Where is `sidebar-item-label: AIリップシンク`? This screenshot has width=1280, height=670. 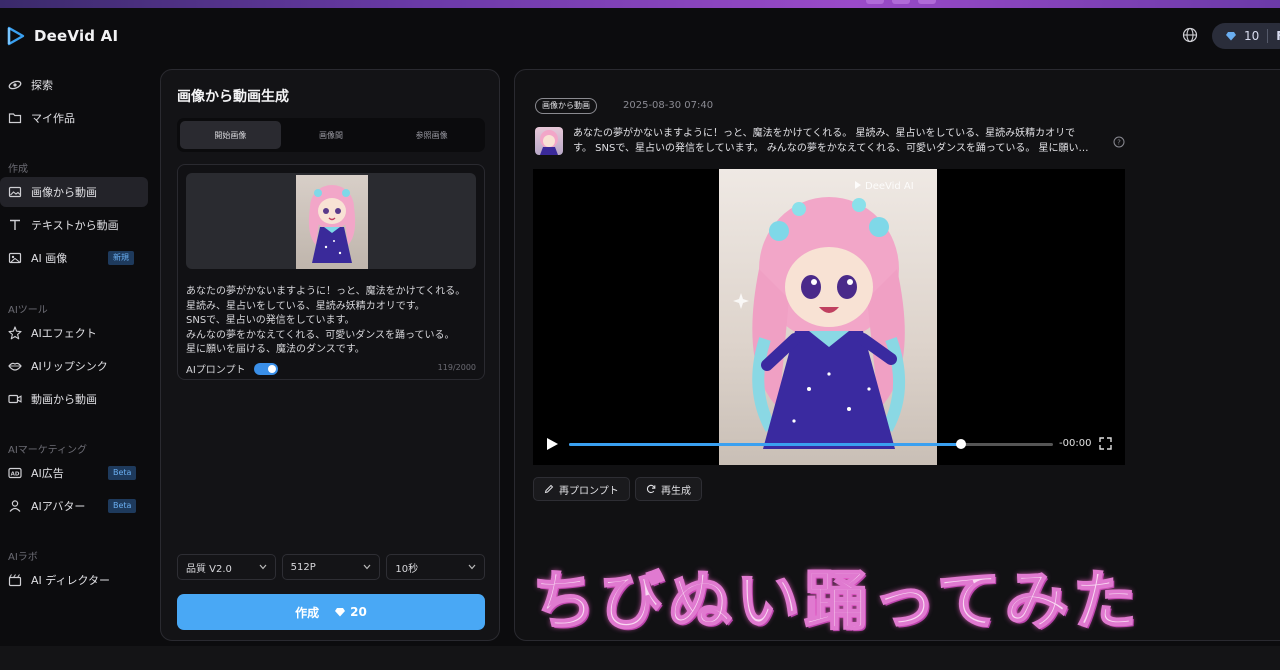 sidebar-item-label: AIリップシンク is located at coordinates (69, 366).